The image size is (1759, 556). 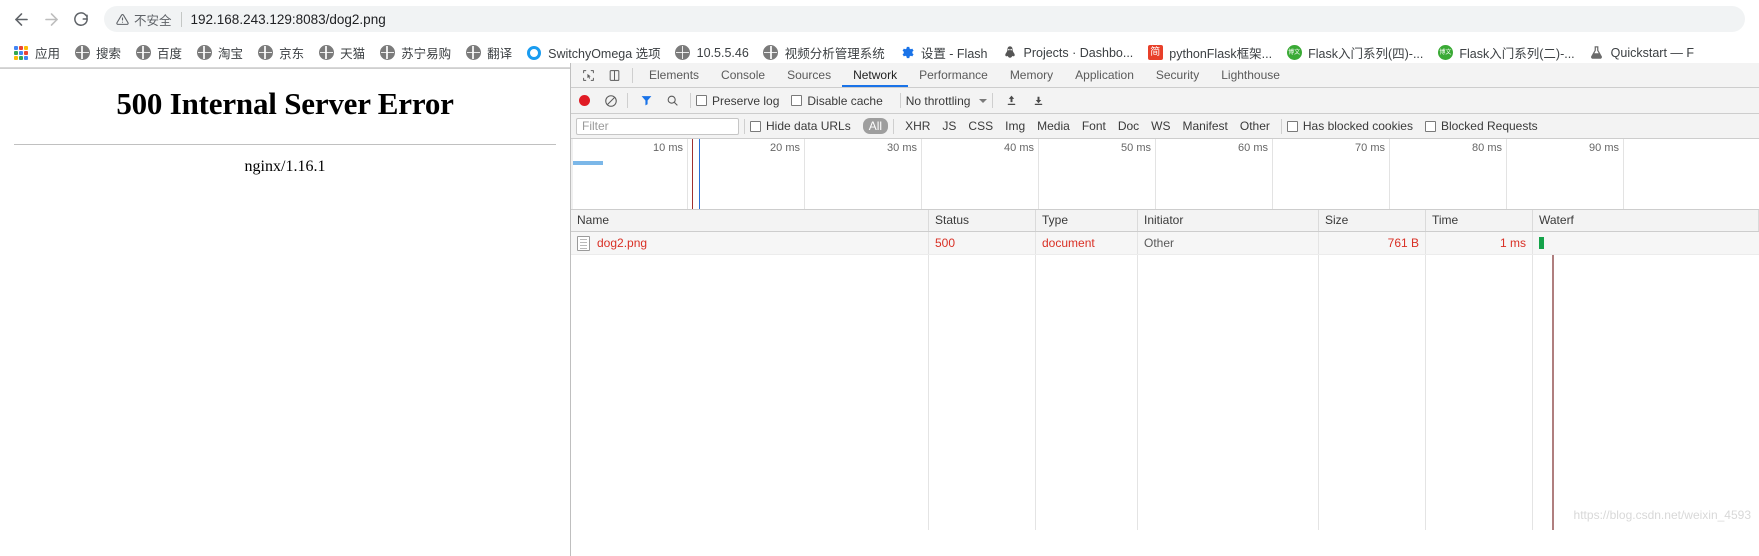 I want to click on cell-size: 761 B, so click(x=1372, y=243).